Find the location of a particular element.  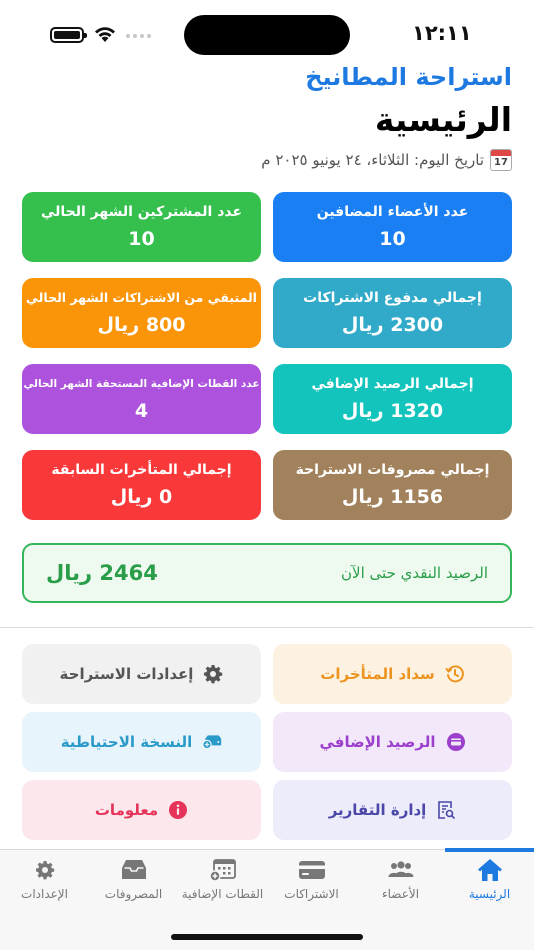

card-expenses-total: إجمالي مصروفات الاستراحة 1156 ريال is located at coordinates (392, 485).